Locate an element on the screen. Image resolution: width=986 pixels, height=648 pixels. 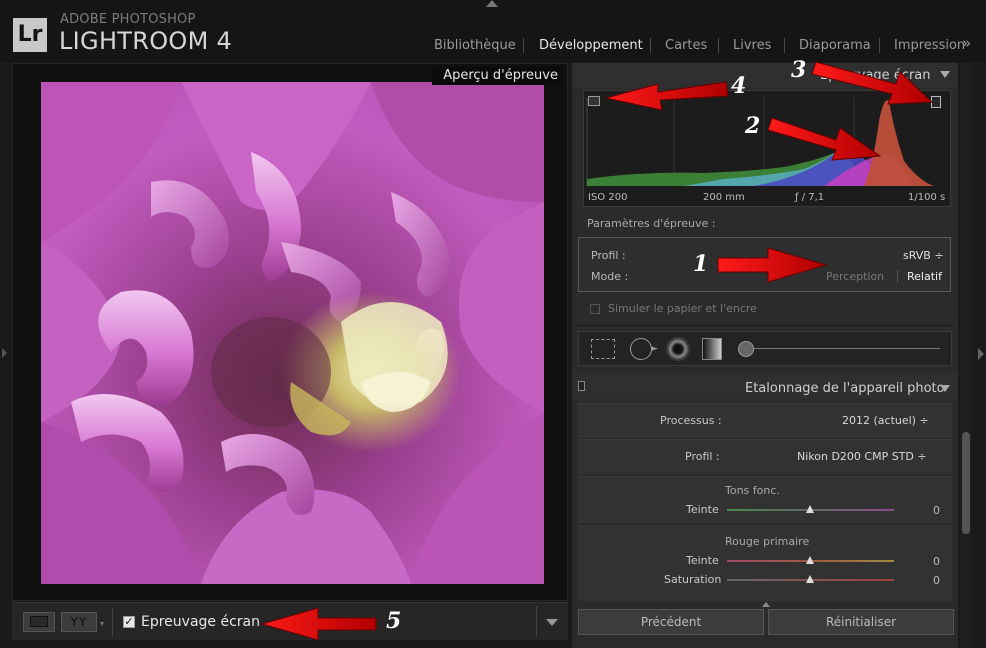
histogram-aperture: ƒ / 7,1 is located at coordinates (810, 197).